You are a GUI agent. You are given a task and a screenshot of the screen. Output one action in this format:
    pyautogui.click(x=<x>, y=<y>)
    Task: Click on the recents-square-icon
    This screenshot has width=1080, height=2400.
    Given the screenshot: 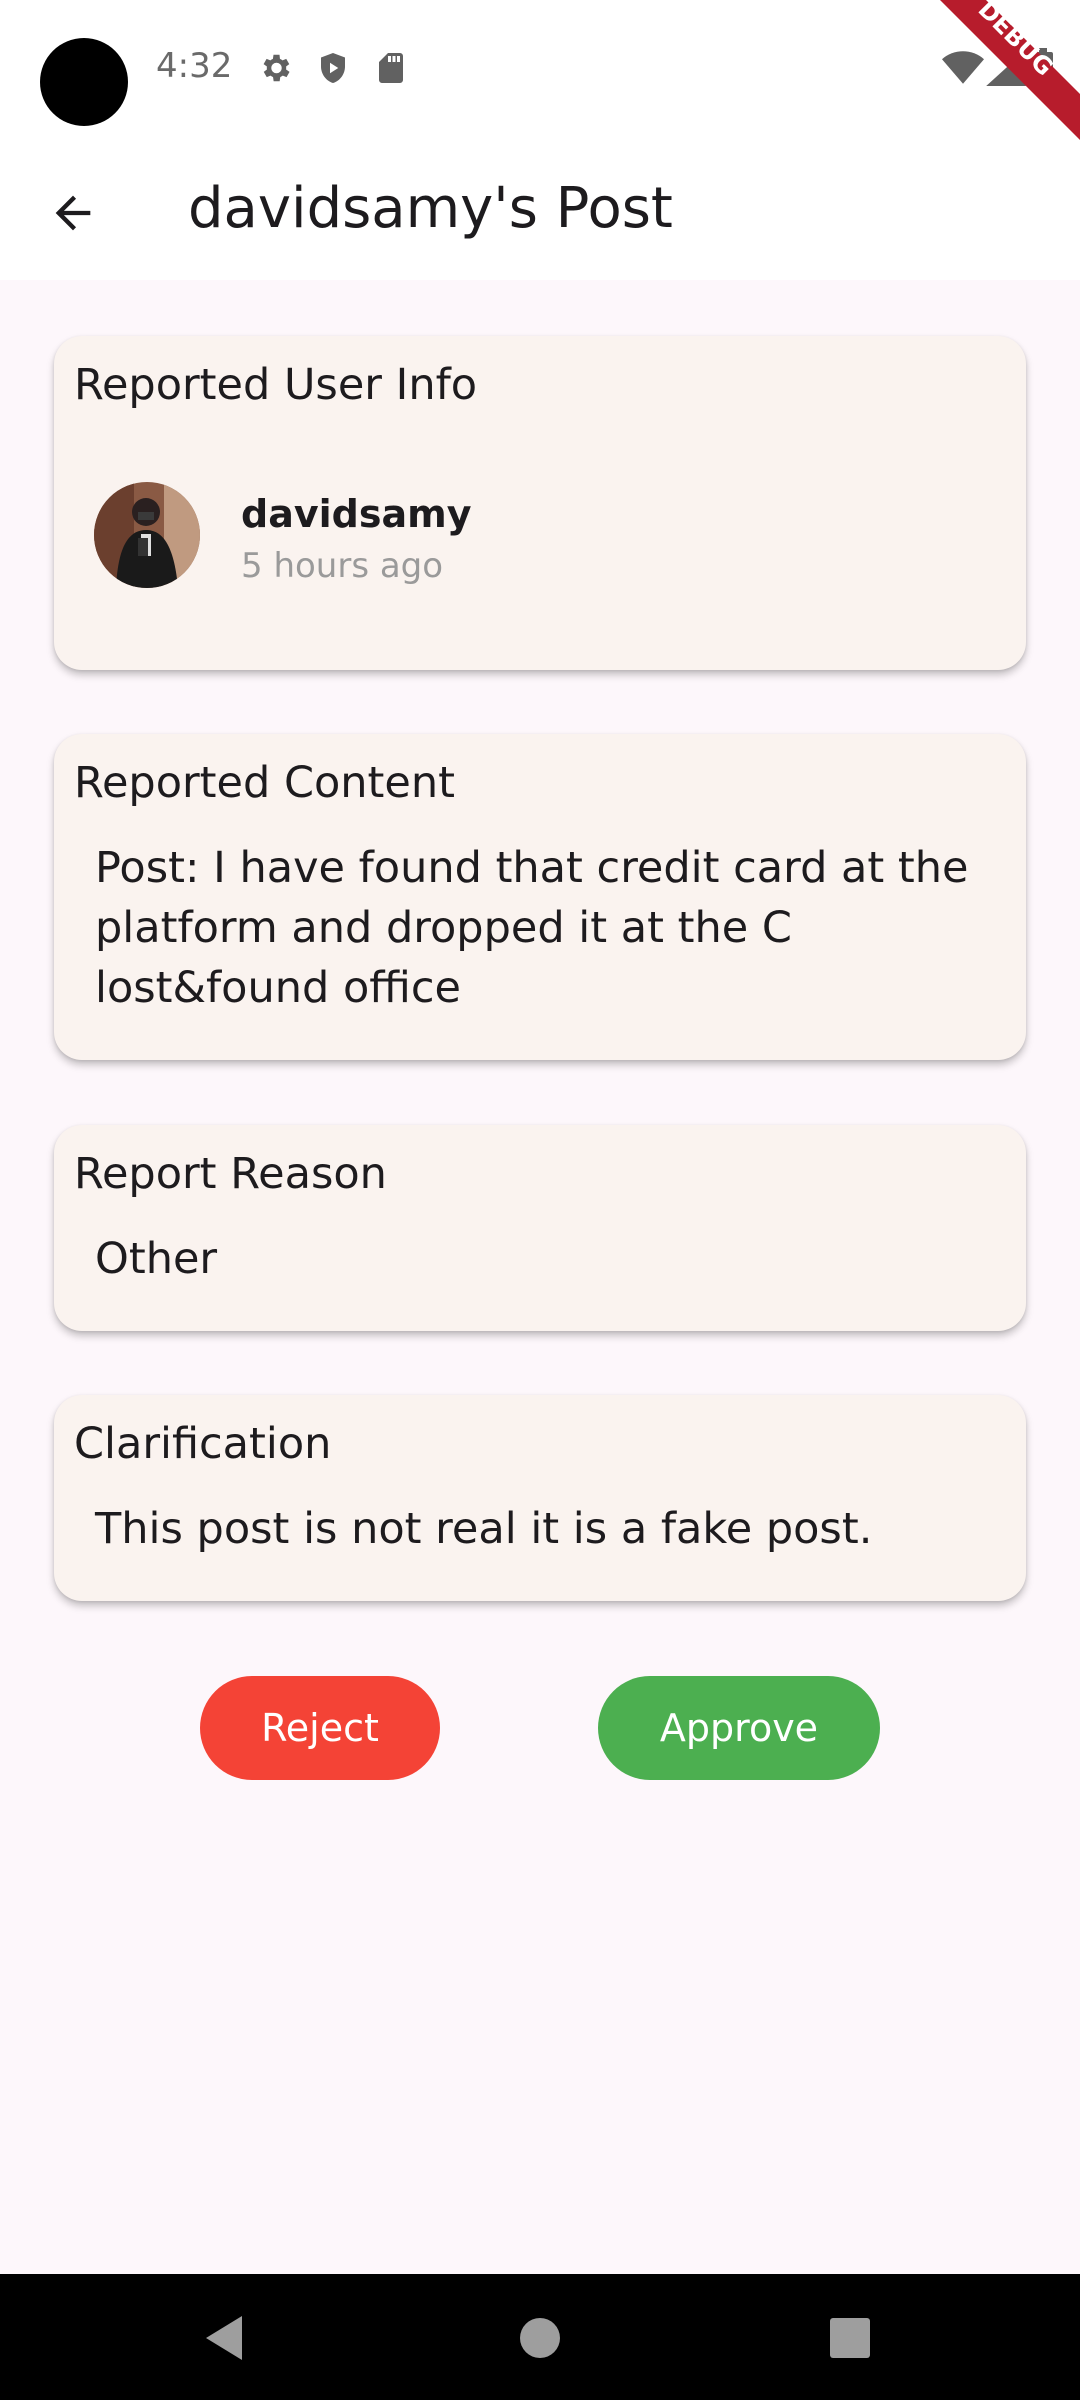 What is the action you would take?
    pyautogui.click(x=850, y=2338)
    